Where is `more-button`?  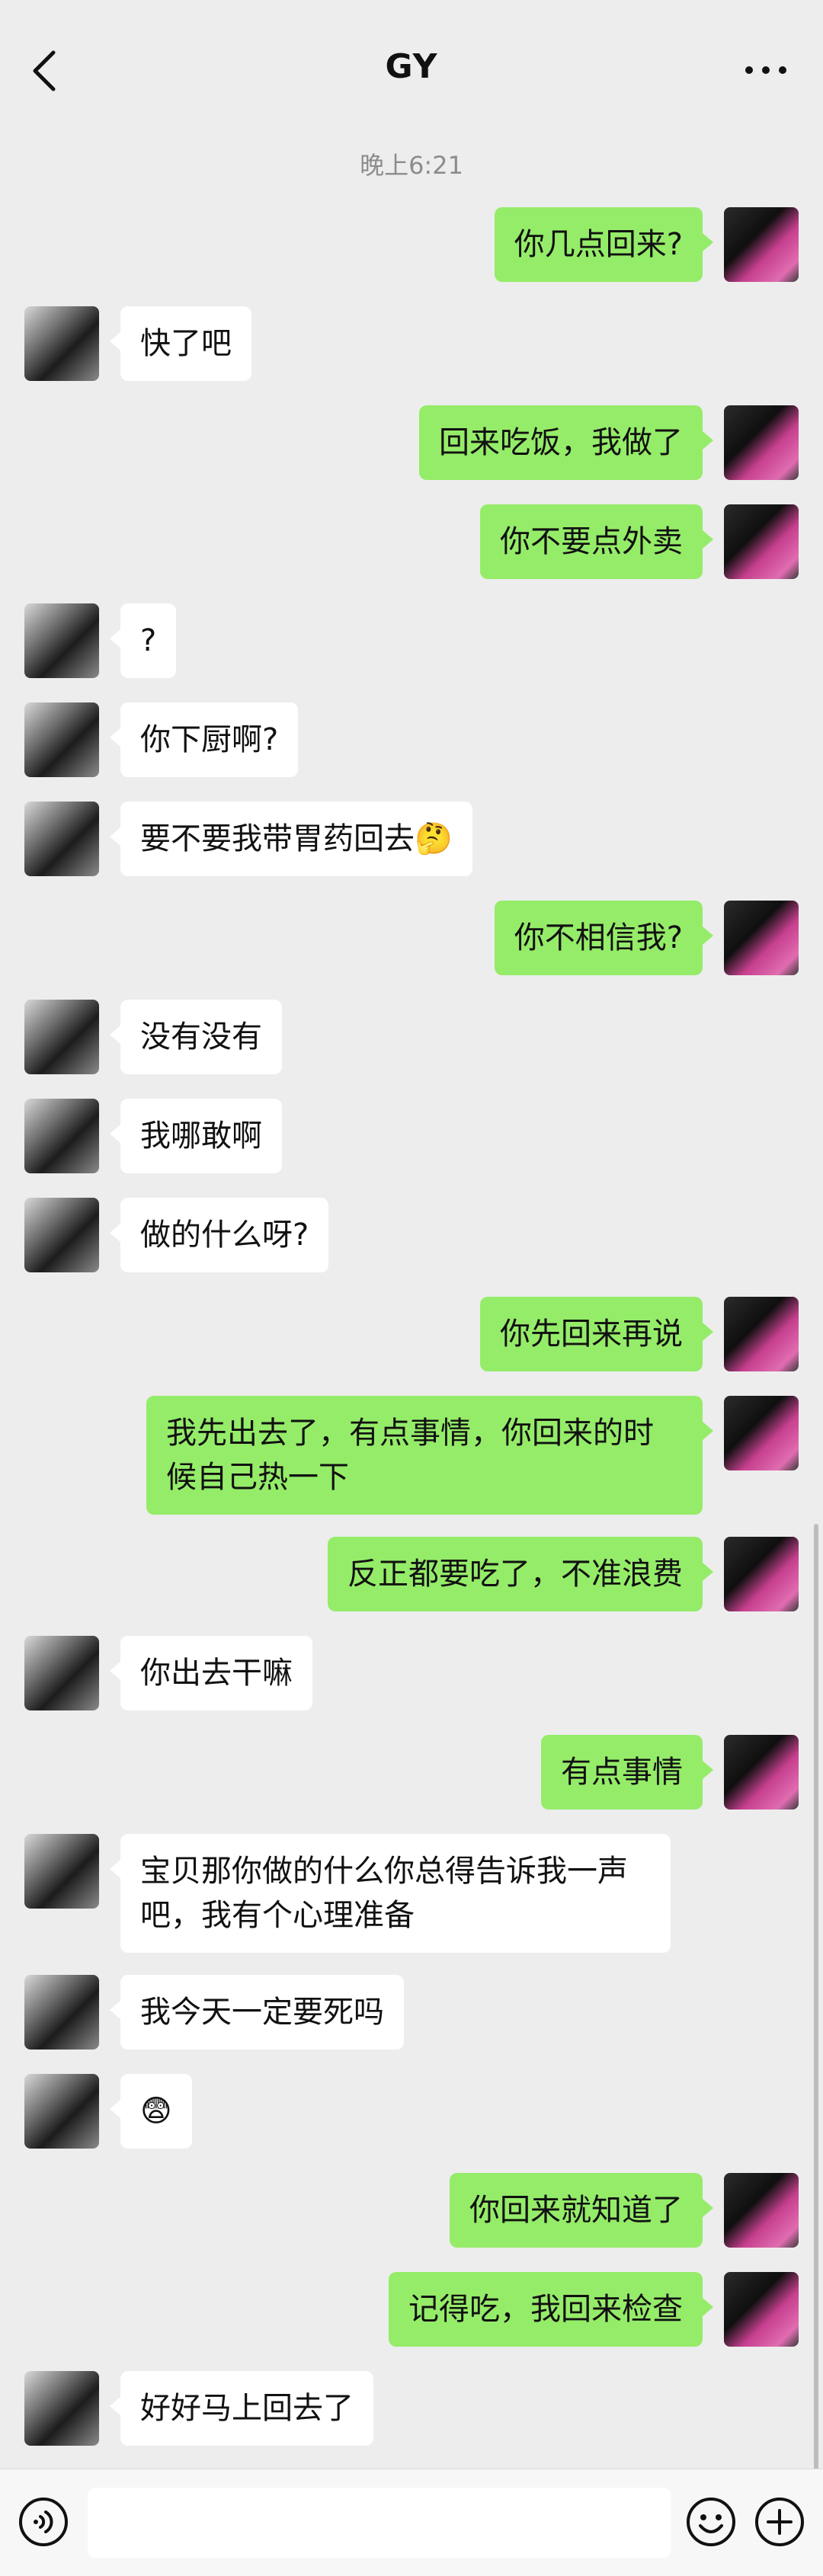
more-button is located at coordinates (766, 70).